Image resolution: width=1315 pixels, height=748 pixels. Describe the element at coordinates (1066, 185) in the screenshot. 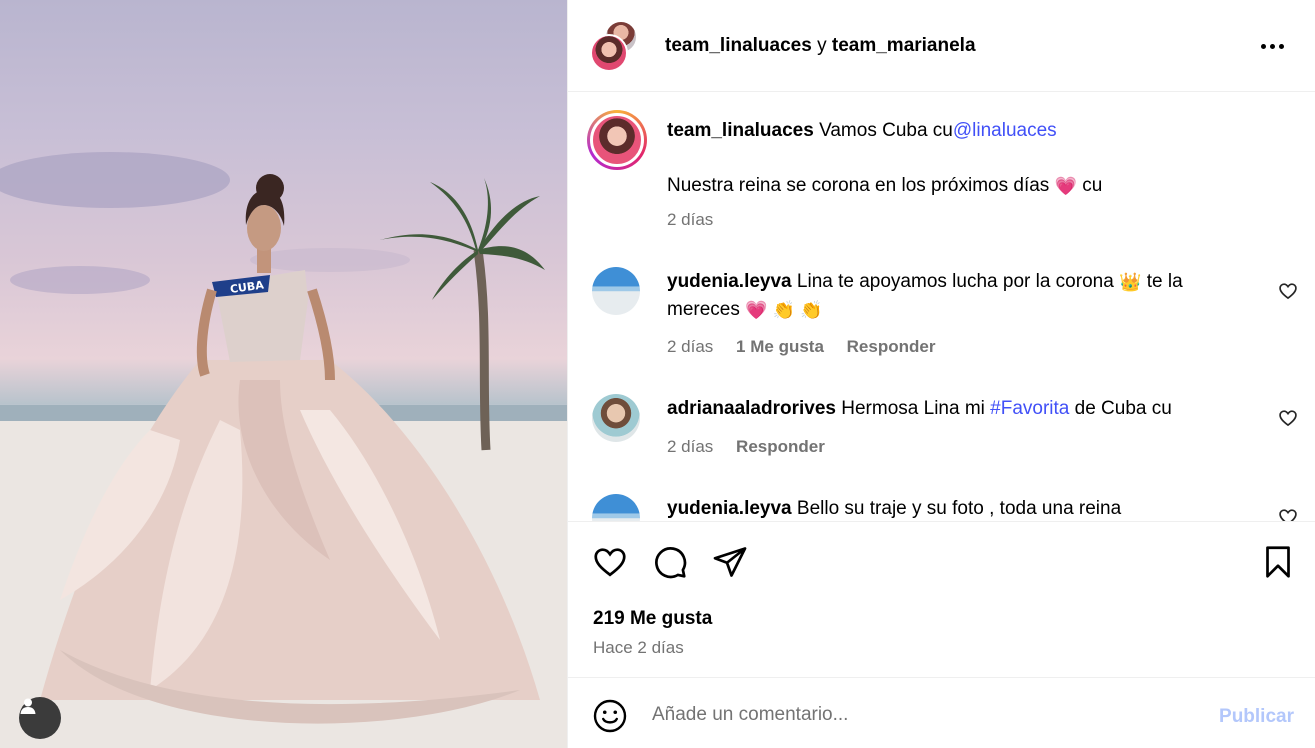

I see `heart-emoji: 💗` at that location.